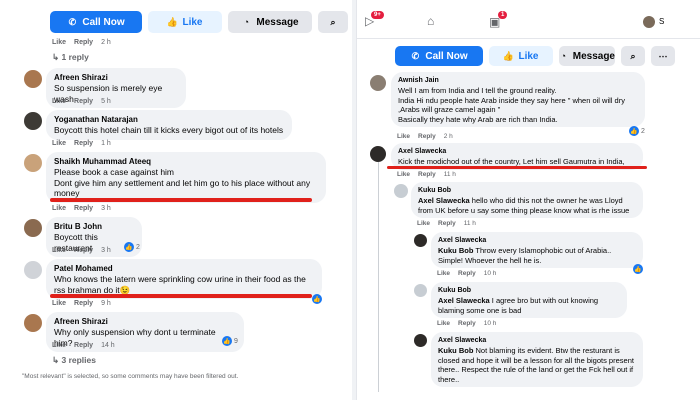  I want to click on page-action-bar: ✆ Call Now 👍 Like ◔ Message ⌕ ⋯, so click(201, 22).